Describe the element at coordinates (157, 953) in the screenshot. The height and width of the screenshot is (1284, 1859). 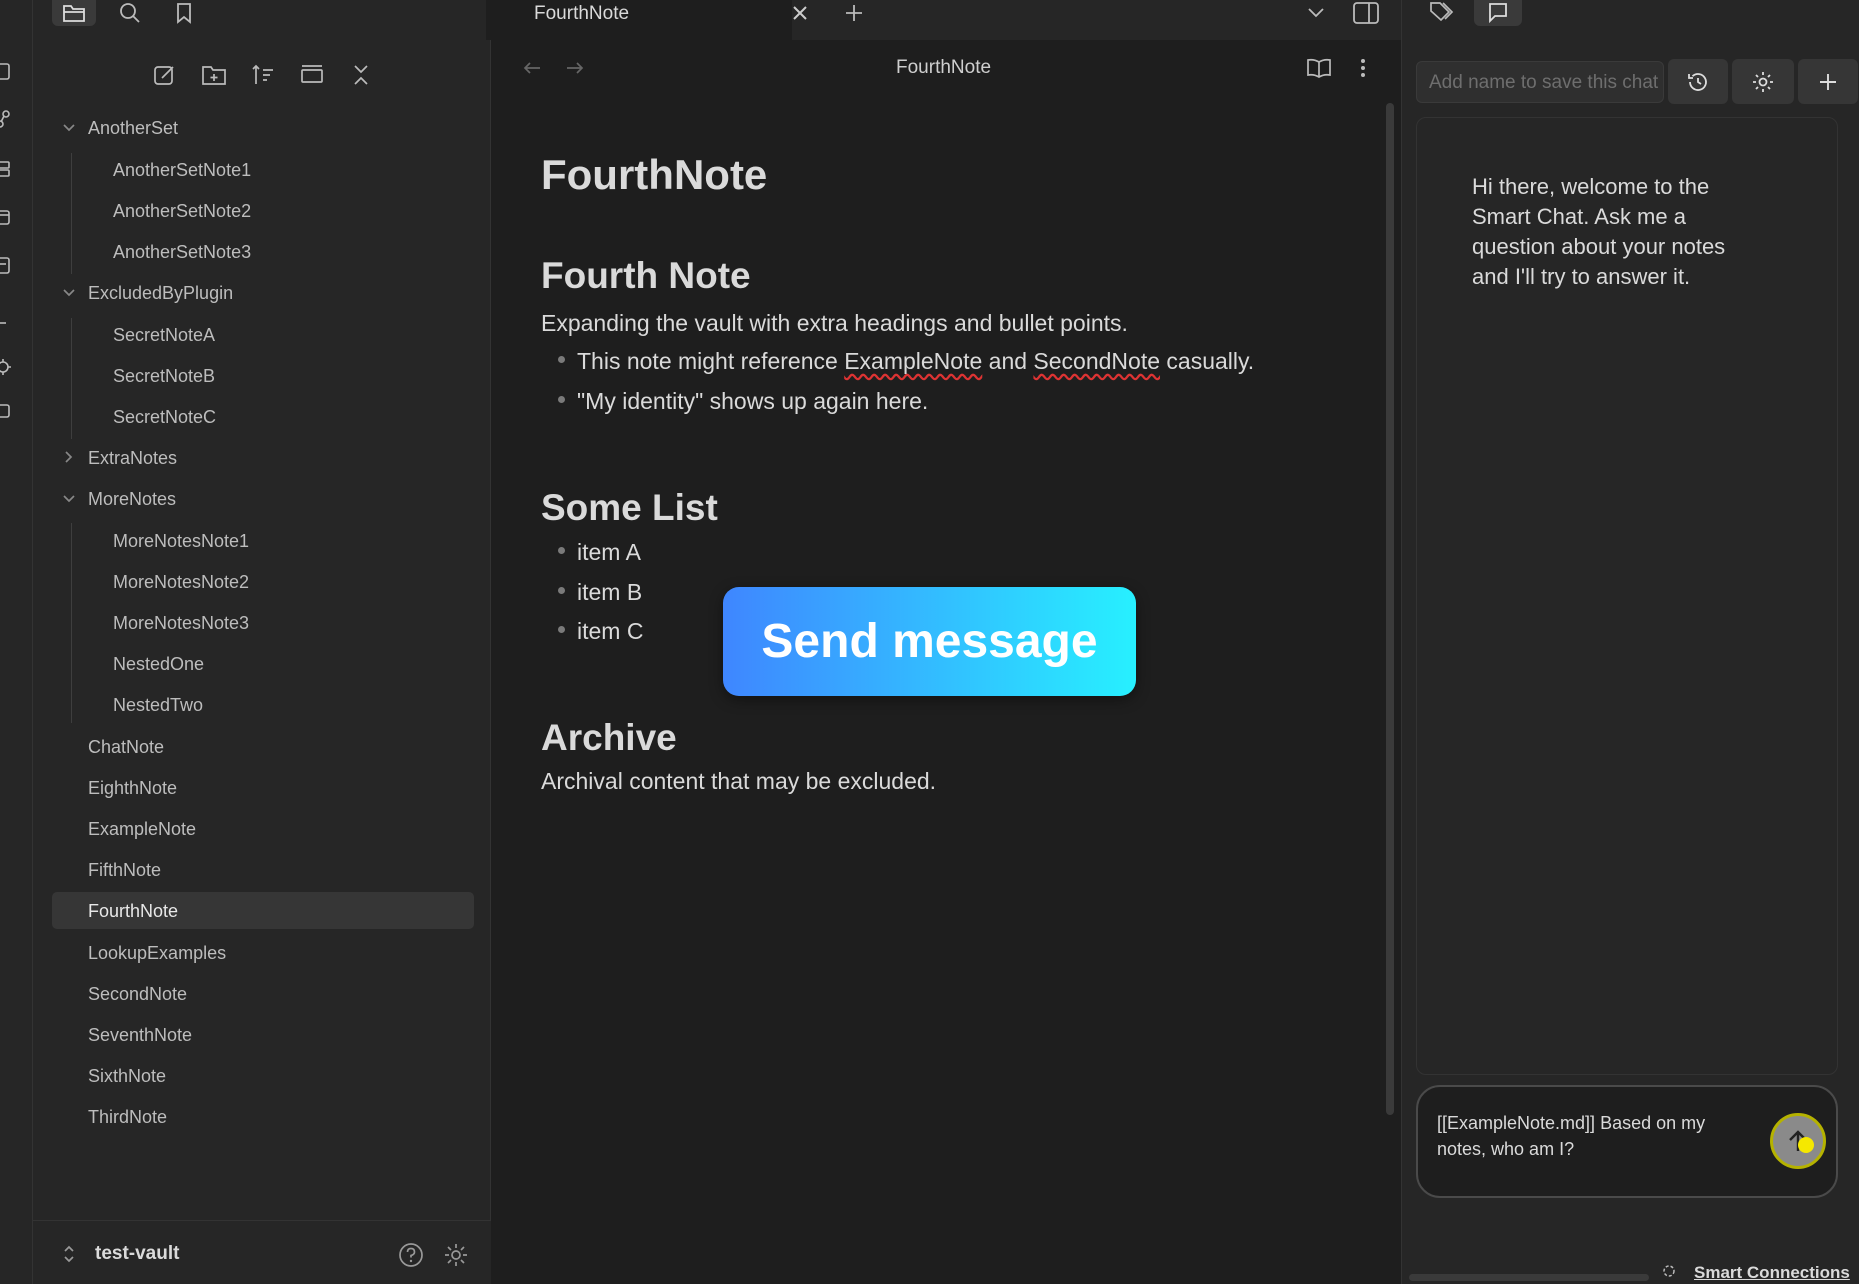
I see `file-lookupexamples: LookupExamples` at that location.